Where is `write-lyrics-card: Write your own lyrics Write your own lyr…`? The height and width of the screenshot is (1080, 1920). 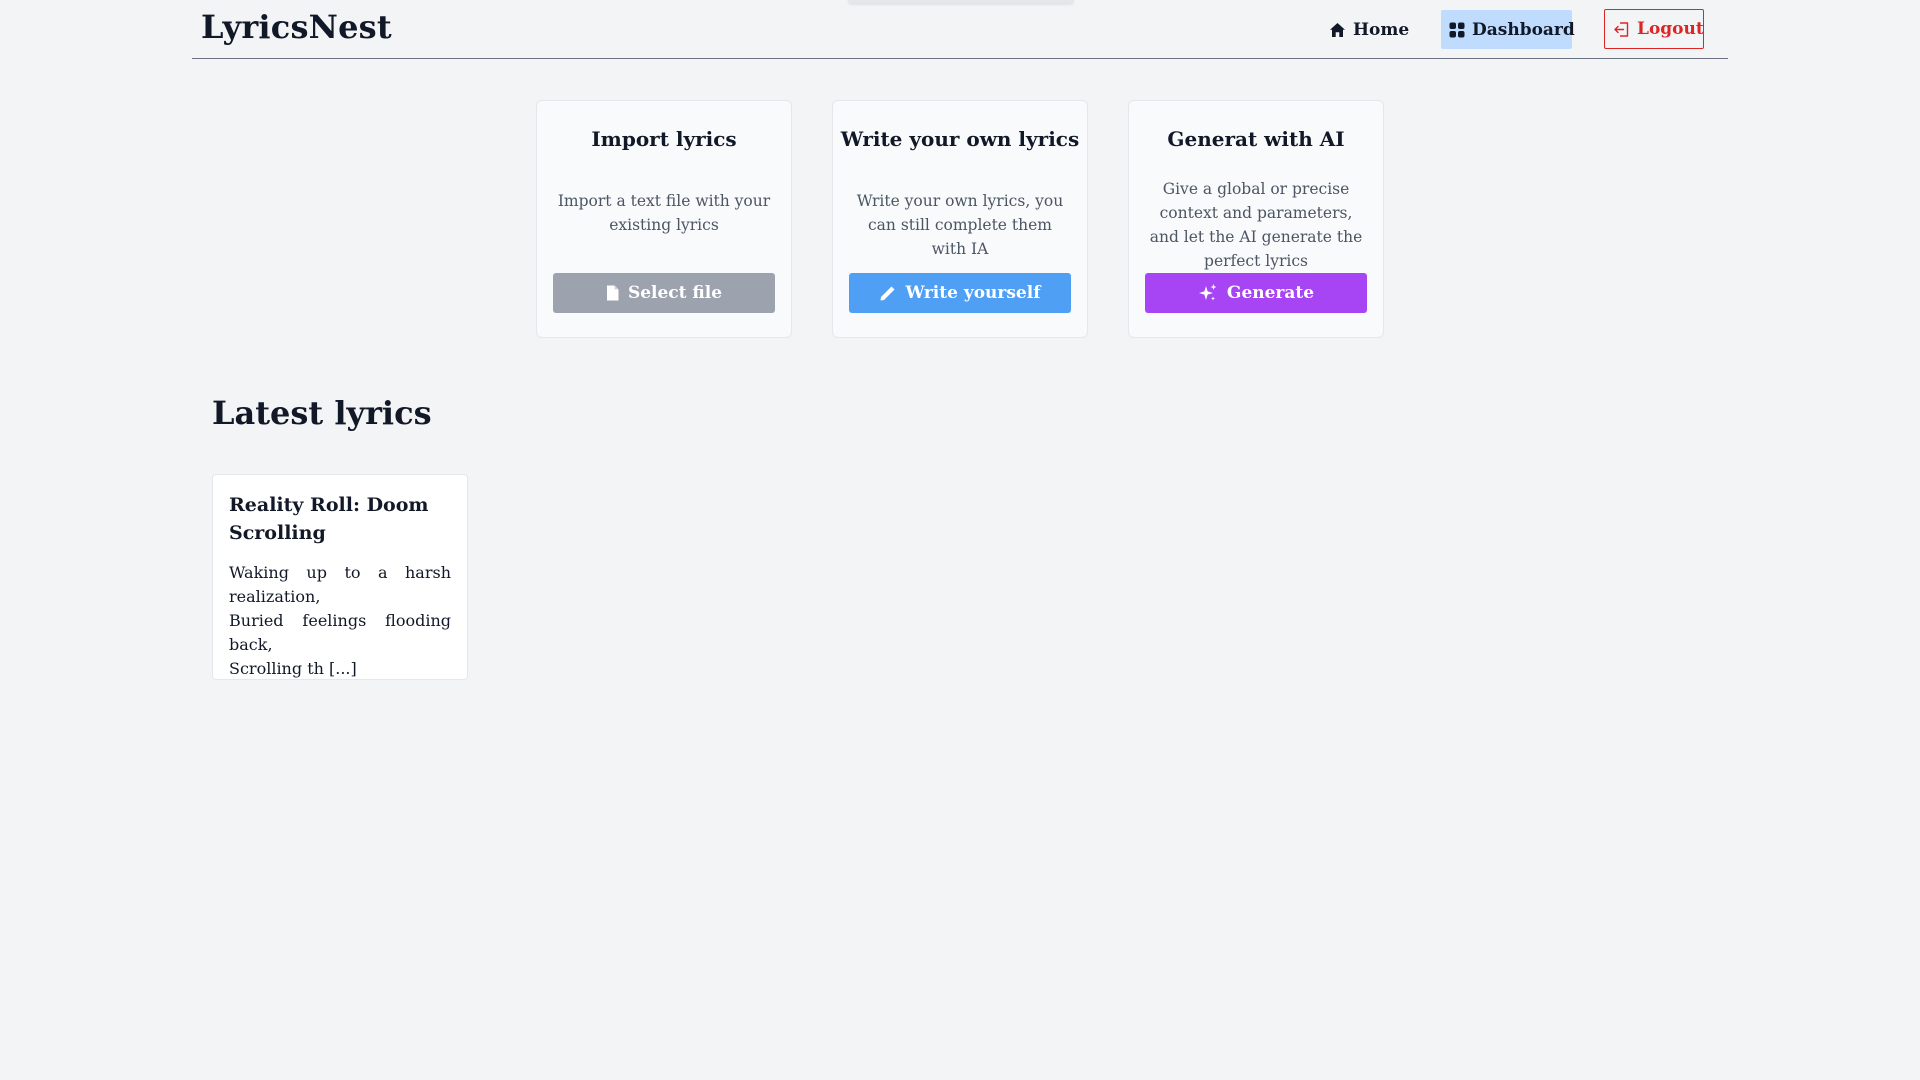
write-lyrics-card: Write your own lyrics Write your own lyr… is located at coordinates (960, 219).